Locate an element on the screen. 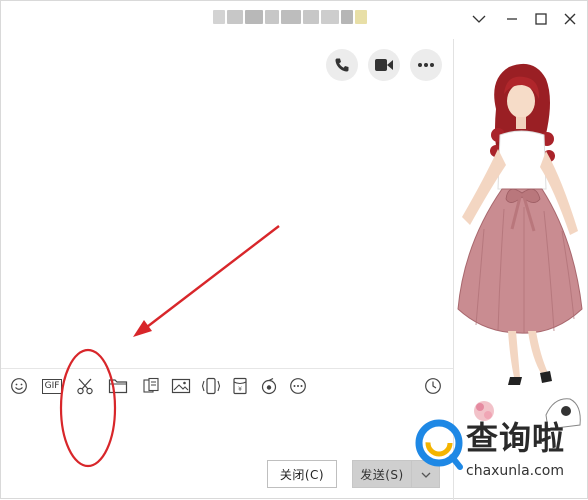 The width and height of the screenshot is (588, 500). video-call-button is located at coordinates (384, 65).